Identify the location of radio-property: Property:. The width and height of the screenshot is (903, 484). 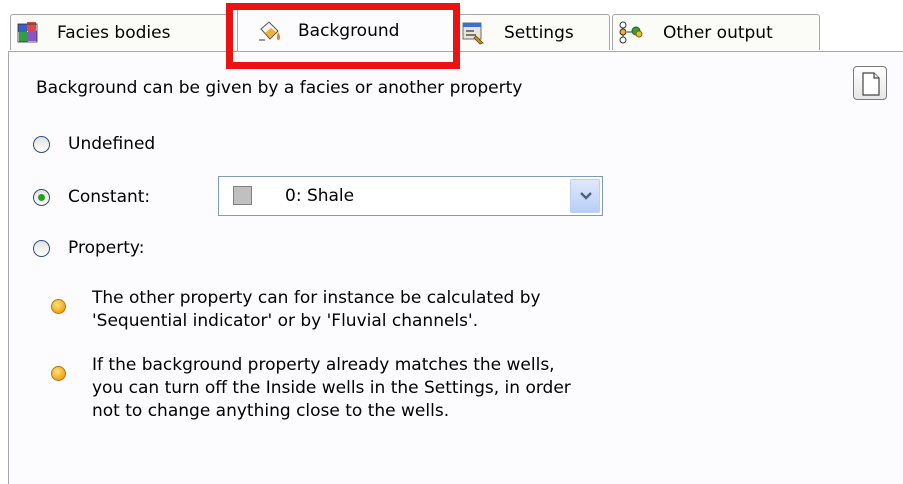
(88, 248).